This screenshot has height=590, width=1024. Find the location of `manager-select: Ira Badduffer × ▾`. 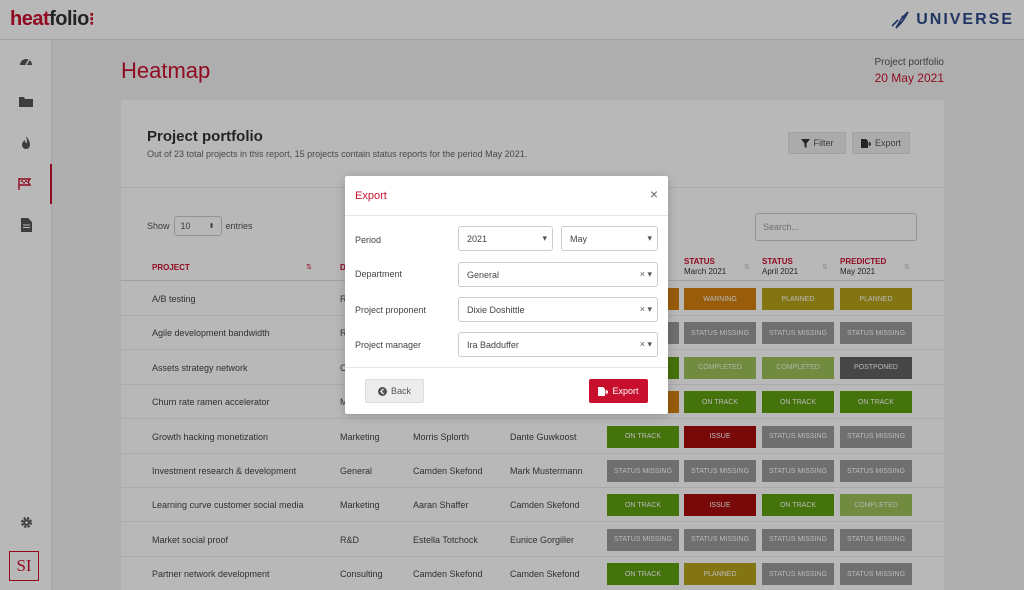

manager-select: Ira Badduffer × ▾ is located at coordinates (558, 344).